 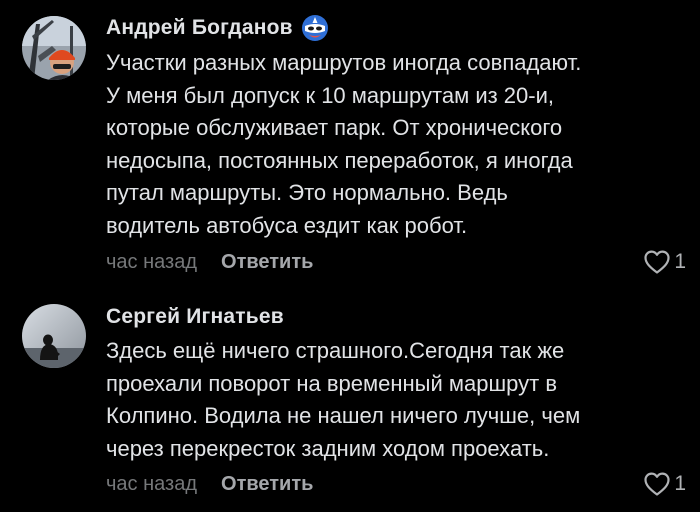 I want to click on author-row: Андрей Богданов, so click(x=217, y=28).